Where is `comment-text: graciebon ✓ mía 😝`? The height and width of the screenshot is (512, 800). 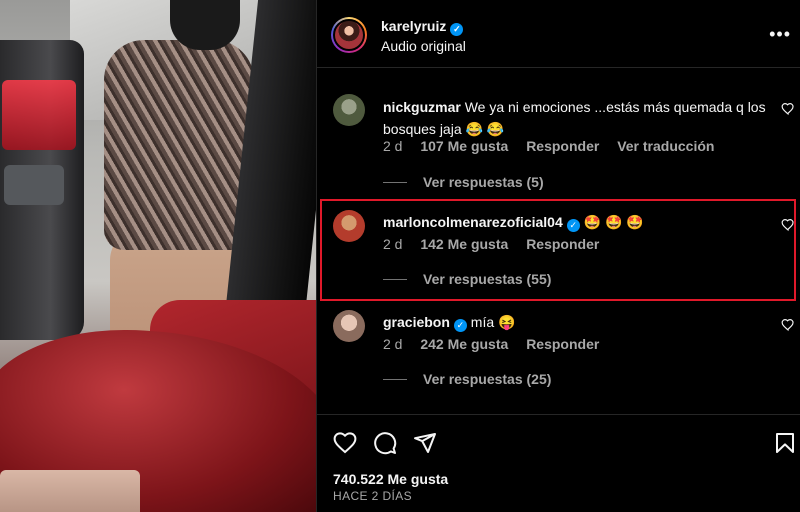 comment-text: graciebon ✓ mía 😝 is located at coordinates (578, 322).